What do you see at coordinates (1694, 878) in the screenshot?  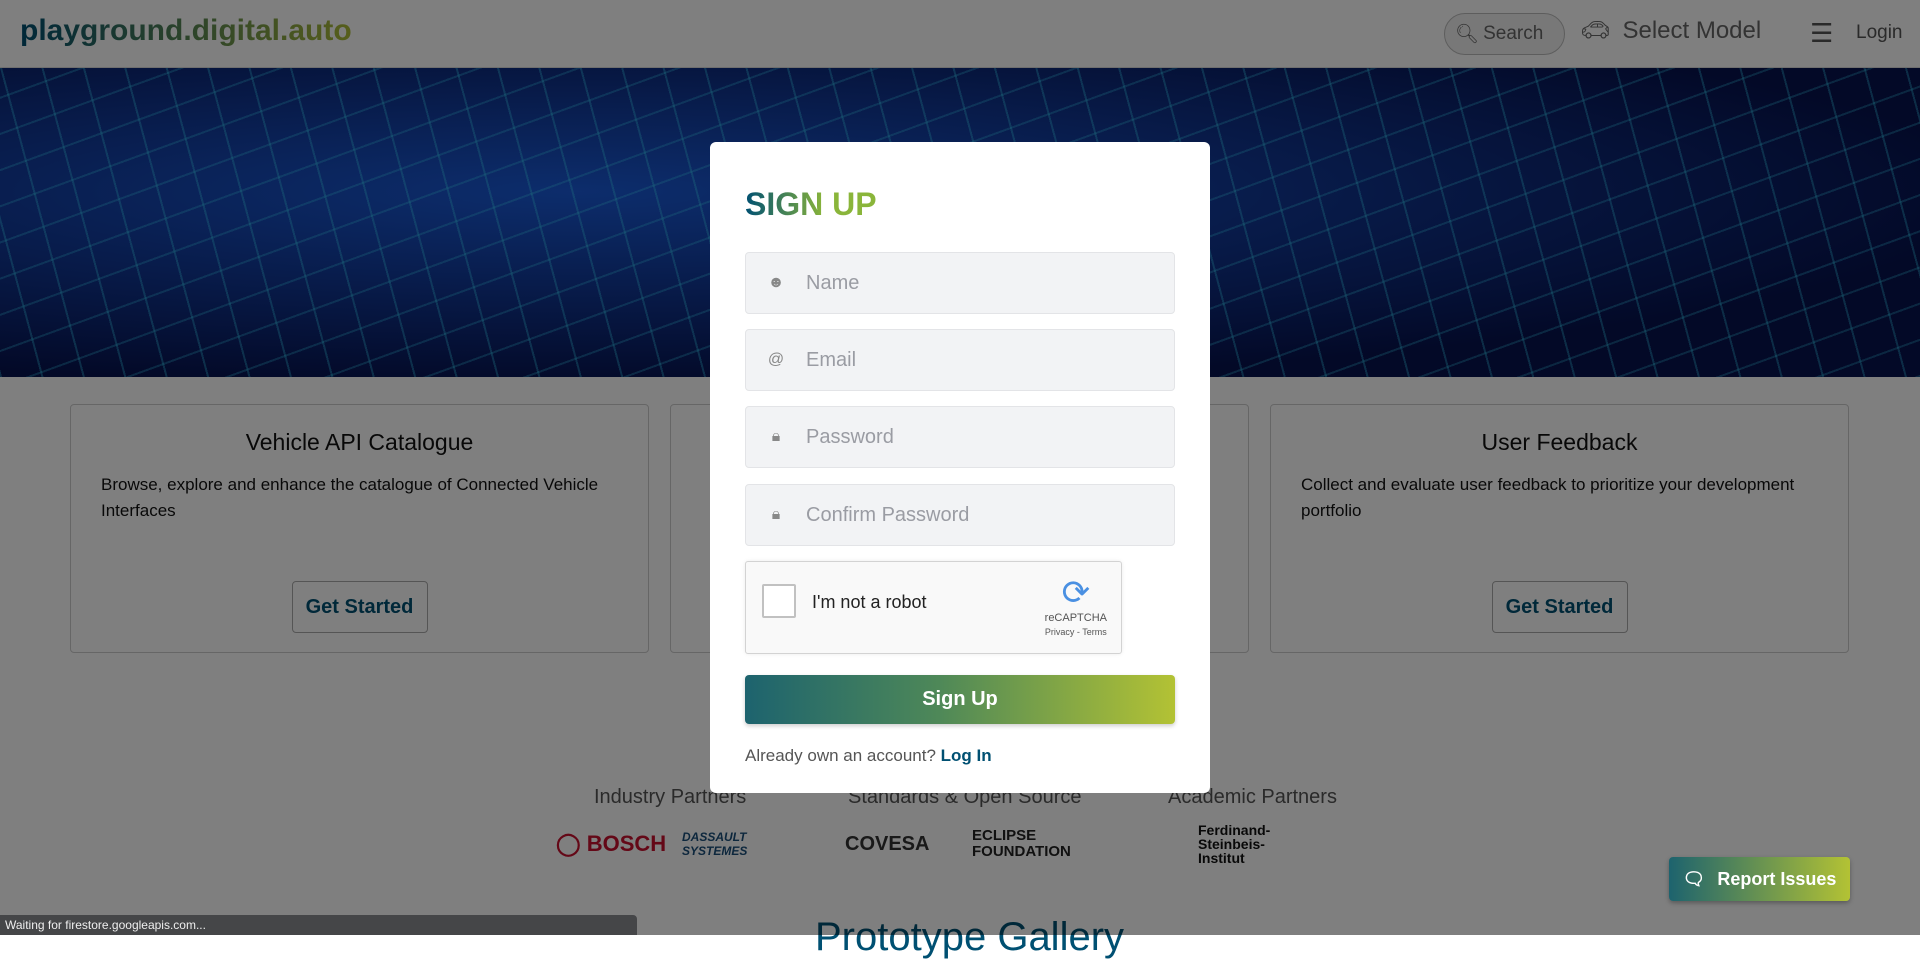 I see `feedback-icon: 🗨︎` at bounding box center [1694, 878].